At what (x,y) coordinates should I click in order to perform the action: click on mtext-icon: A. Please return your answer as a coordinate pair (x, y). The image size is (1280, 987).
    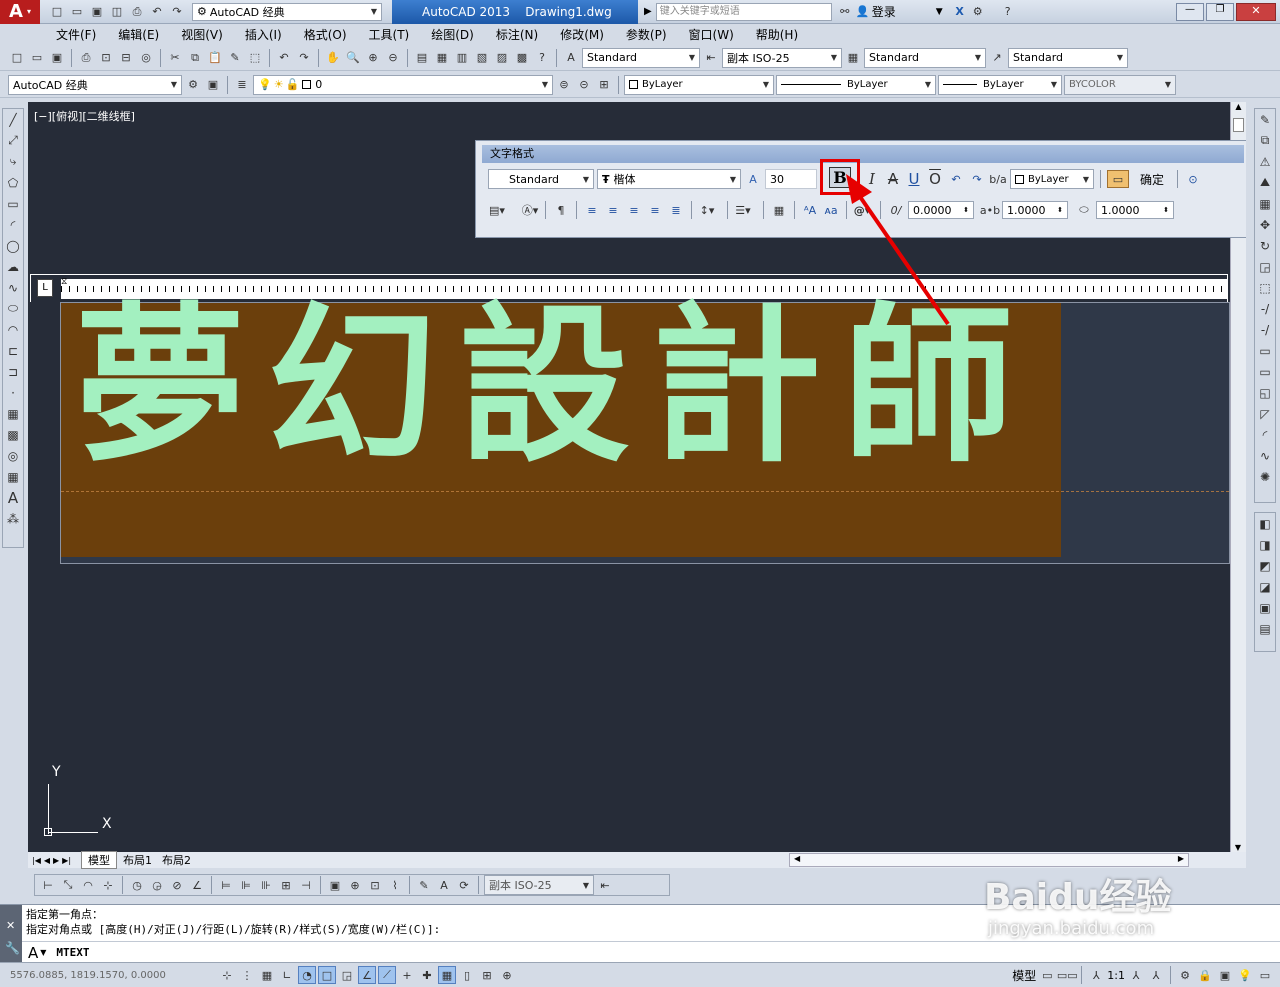
    Looking at the image, I should click on (13, 497).